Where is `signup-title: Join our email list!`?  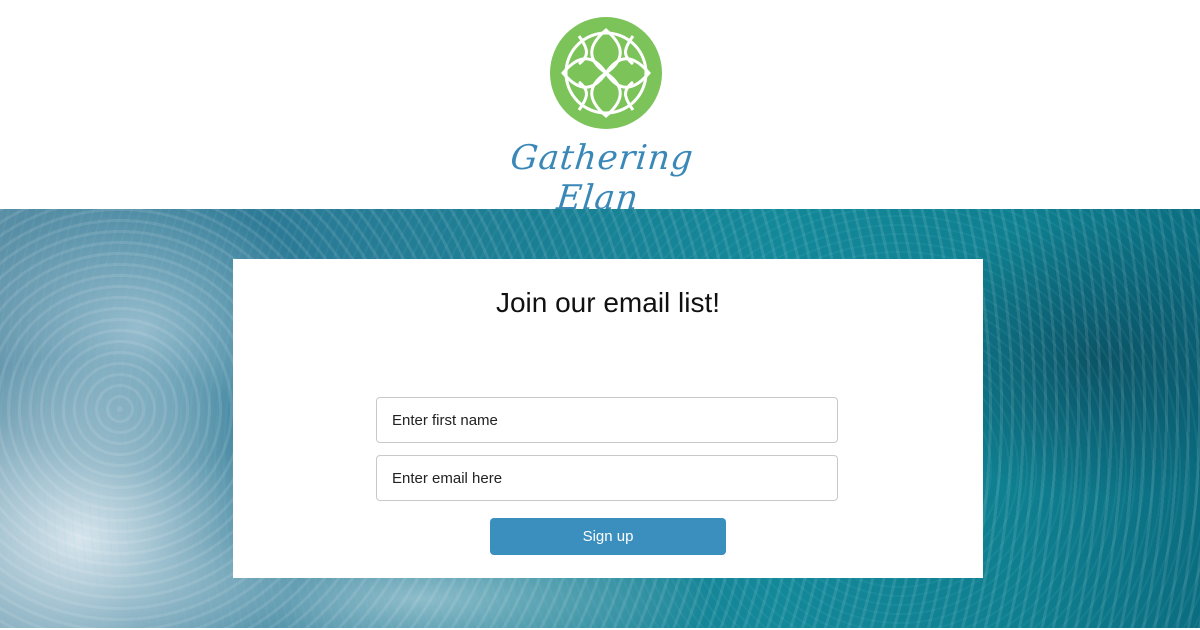
signup-title: Join our email list! is located at coordinates (608, 302).